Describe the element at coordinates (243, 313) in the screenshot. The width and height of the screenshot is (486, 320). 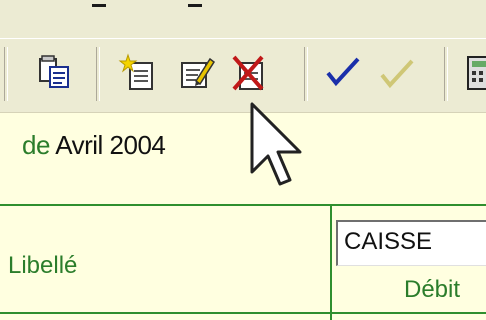
I see `grid-row-divider` at that location.